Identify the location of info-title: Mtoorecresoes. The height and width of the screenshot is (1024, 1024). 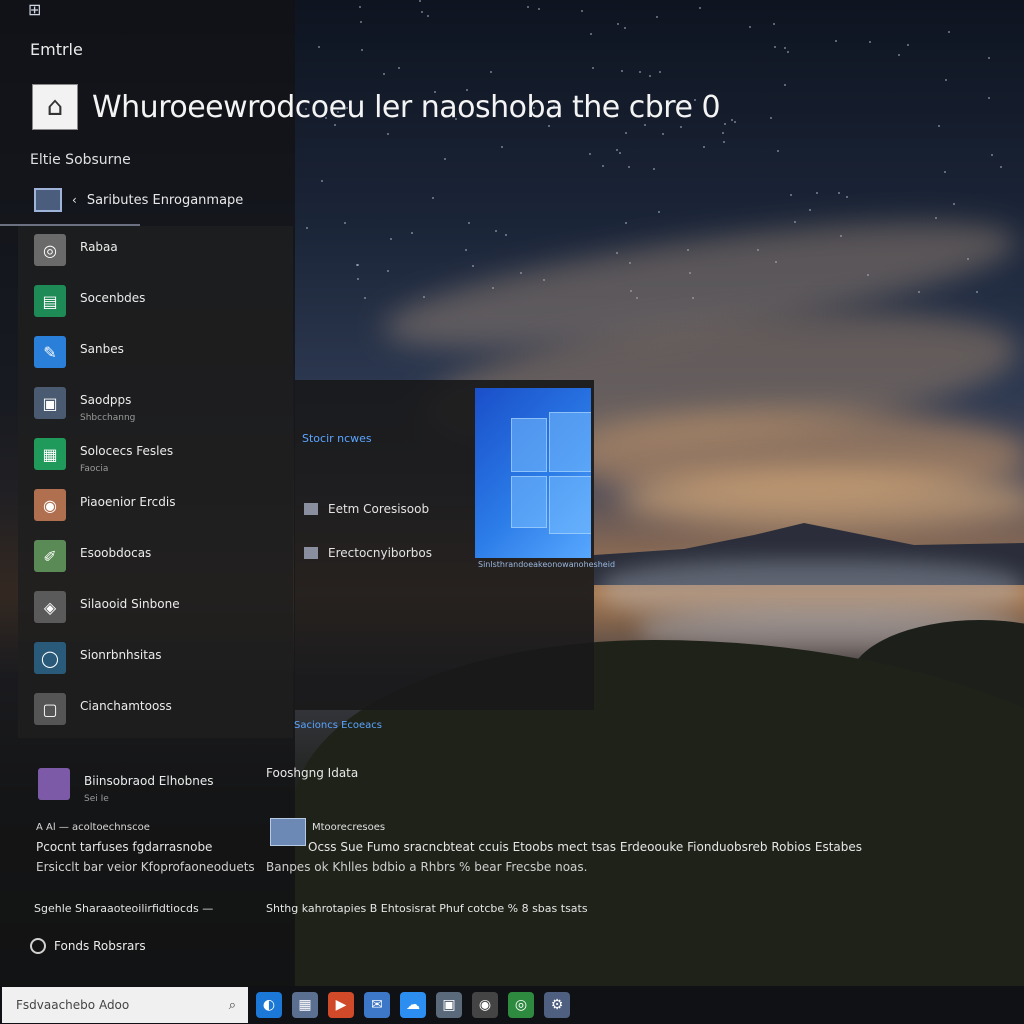
(349, 827).